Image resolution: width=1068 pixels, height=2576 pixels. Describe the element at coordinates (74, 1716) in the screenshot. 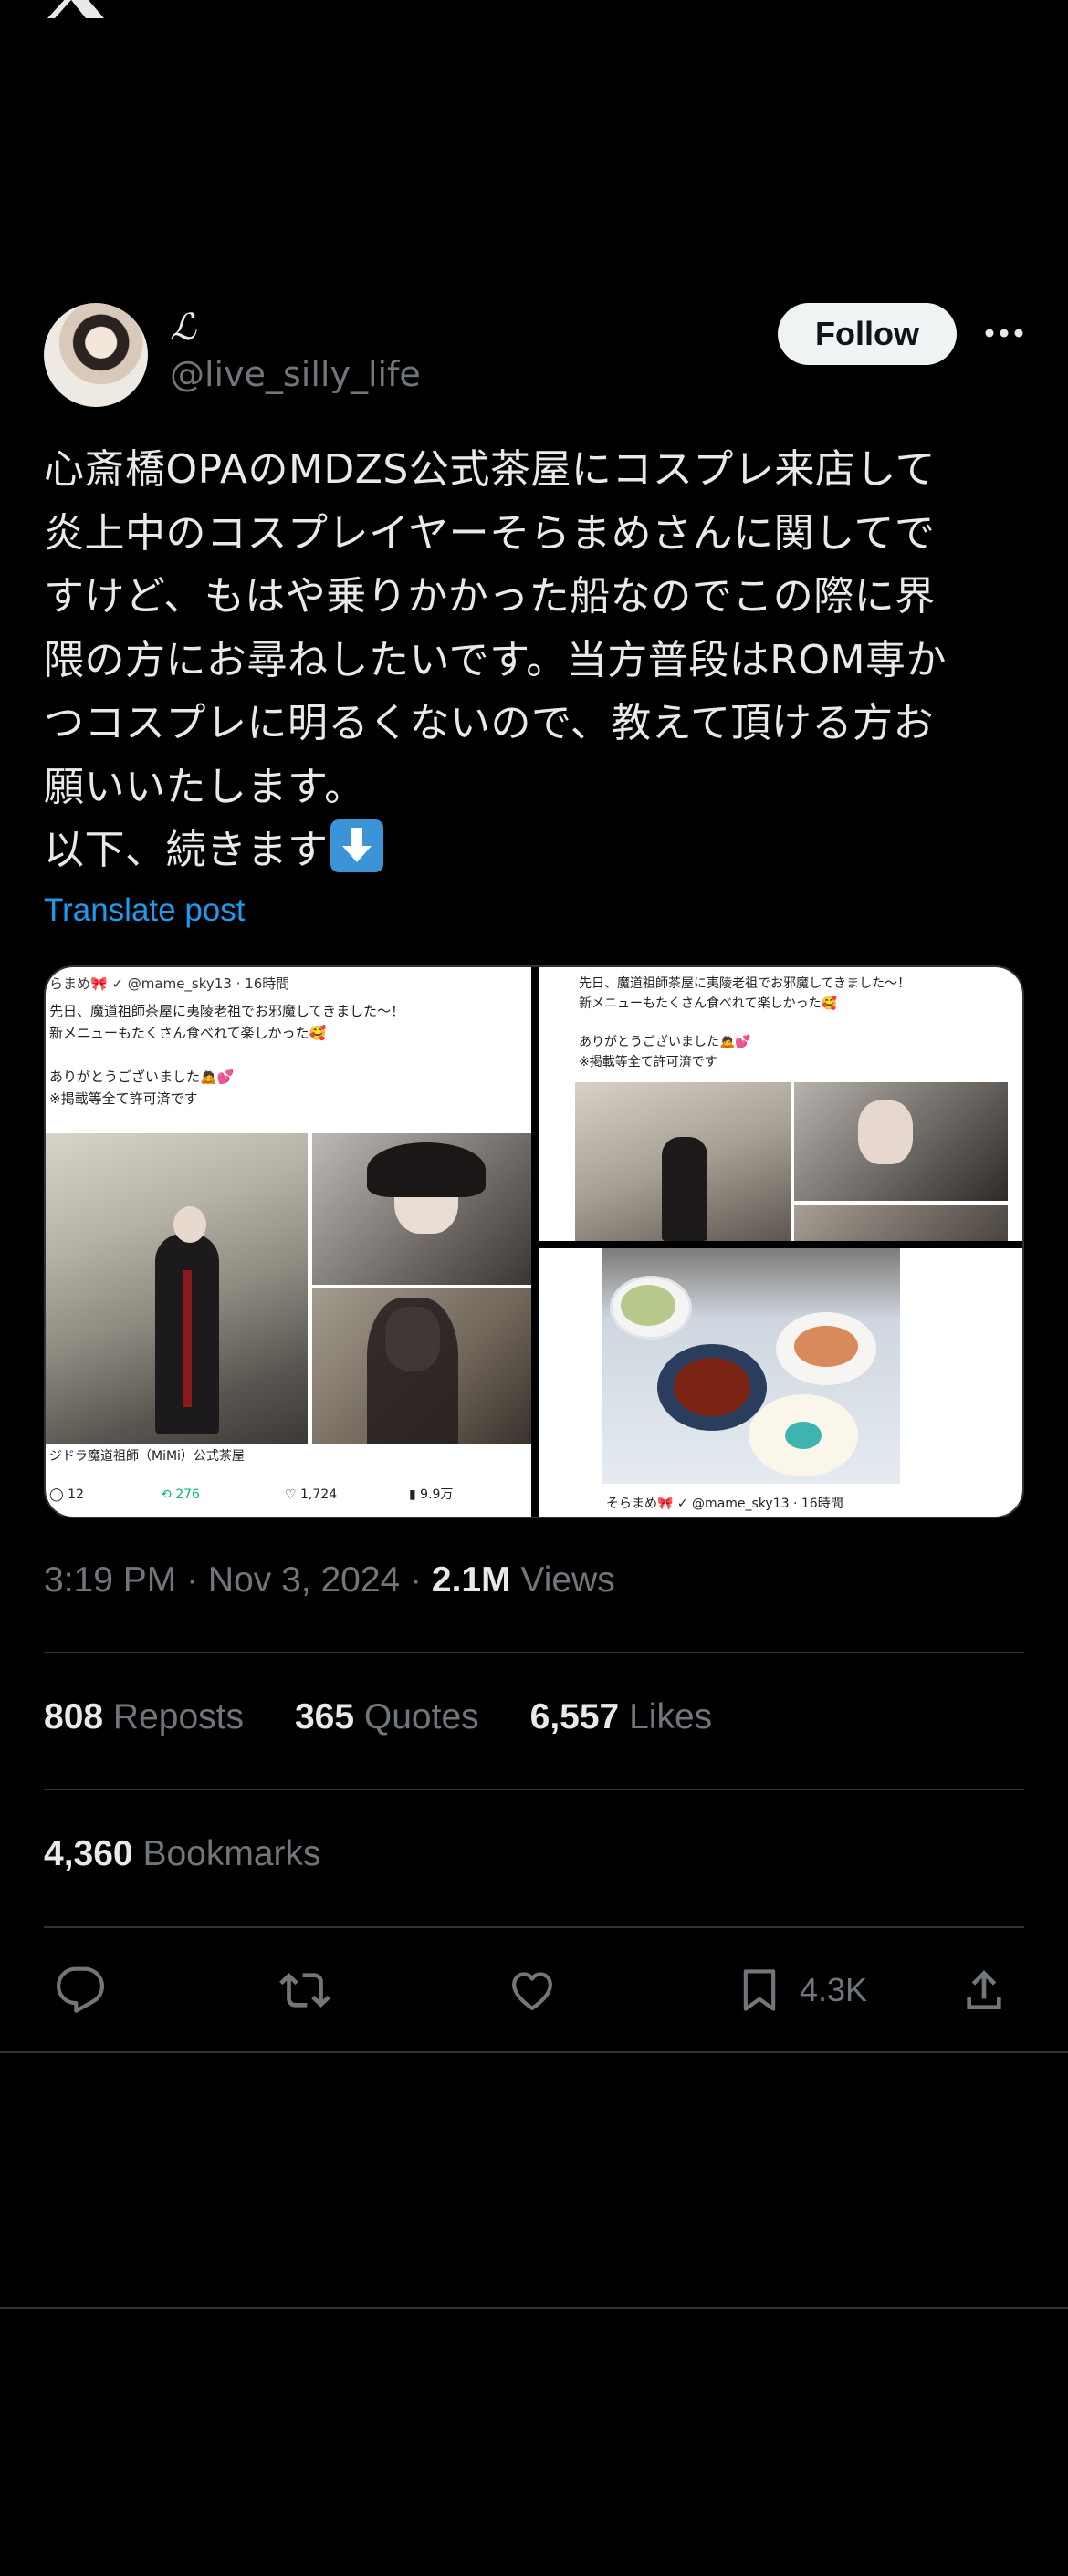

I see `reposts-count: 808` at that location.